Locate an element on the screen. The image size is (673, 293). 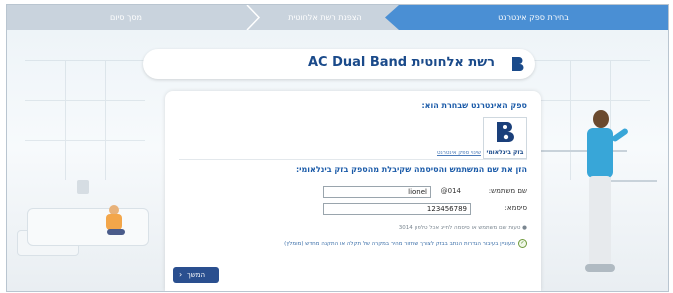
next-button: ‹ המשך is located at coordinates (196, 275).